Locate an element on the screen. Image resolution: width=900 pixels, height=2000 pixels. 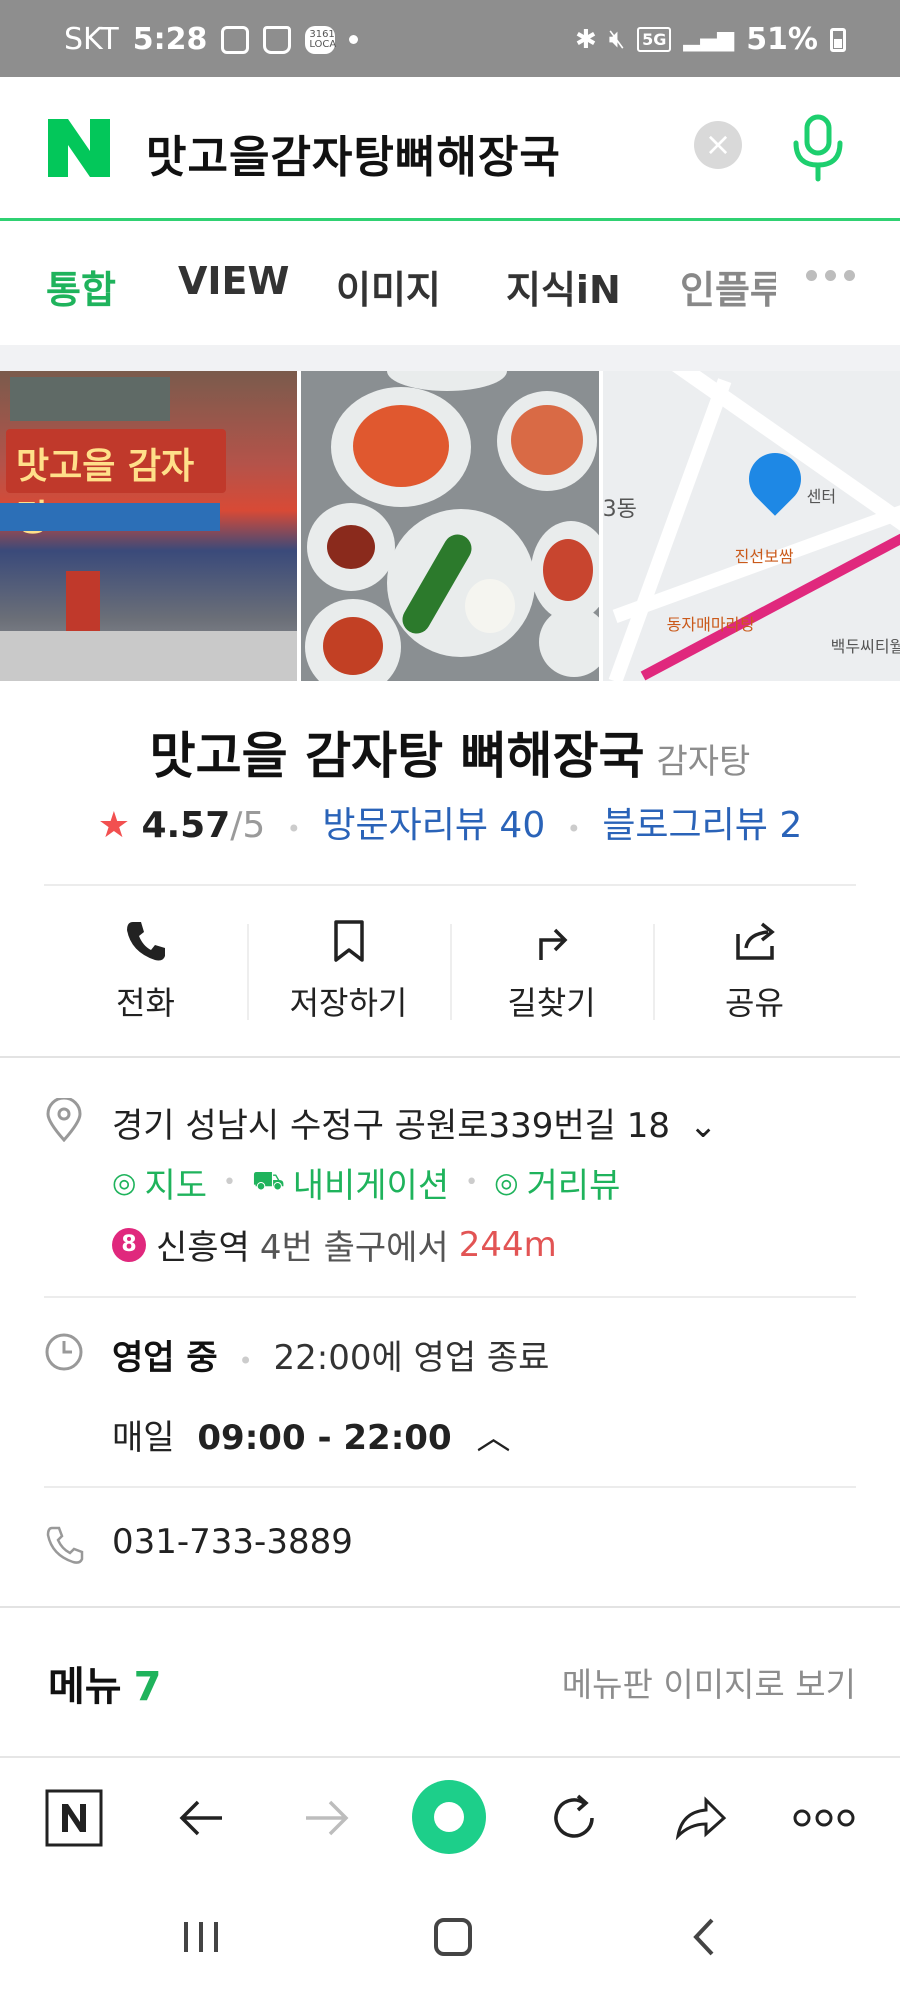
tab-view: VIEW is located at coordinates (233, 281).